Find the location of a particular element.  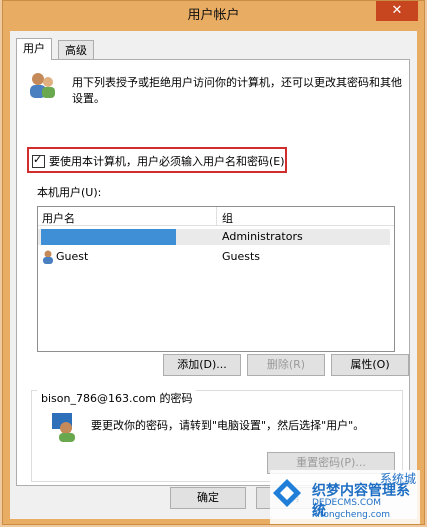

close-icon: ✕ is located at coordinates (397, 10).